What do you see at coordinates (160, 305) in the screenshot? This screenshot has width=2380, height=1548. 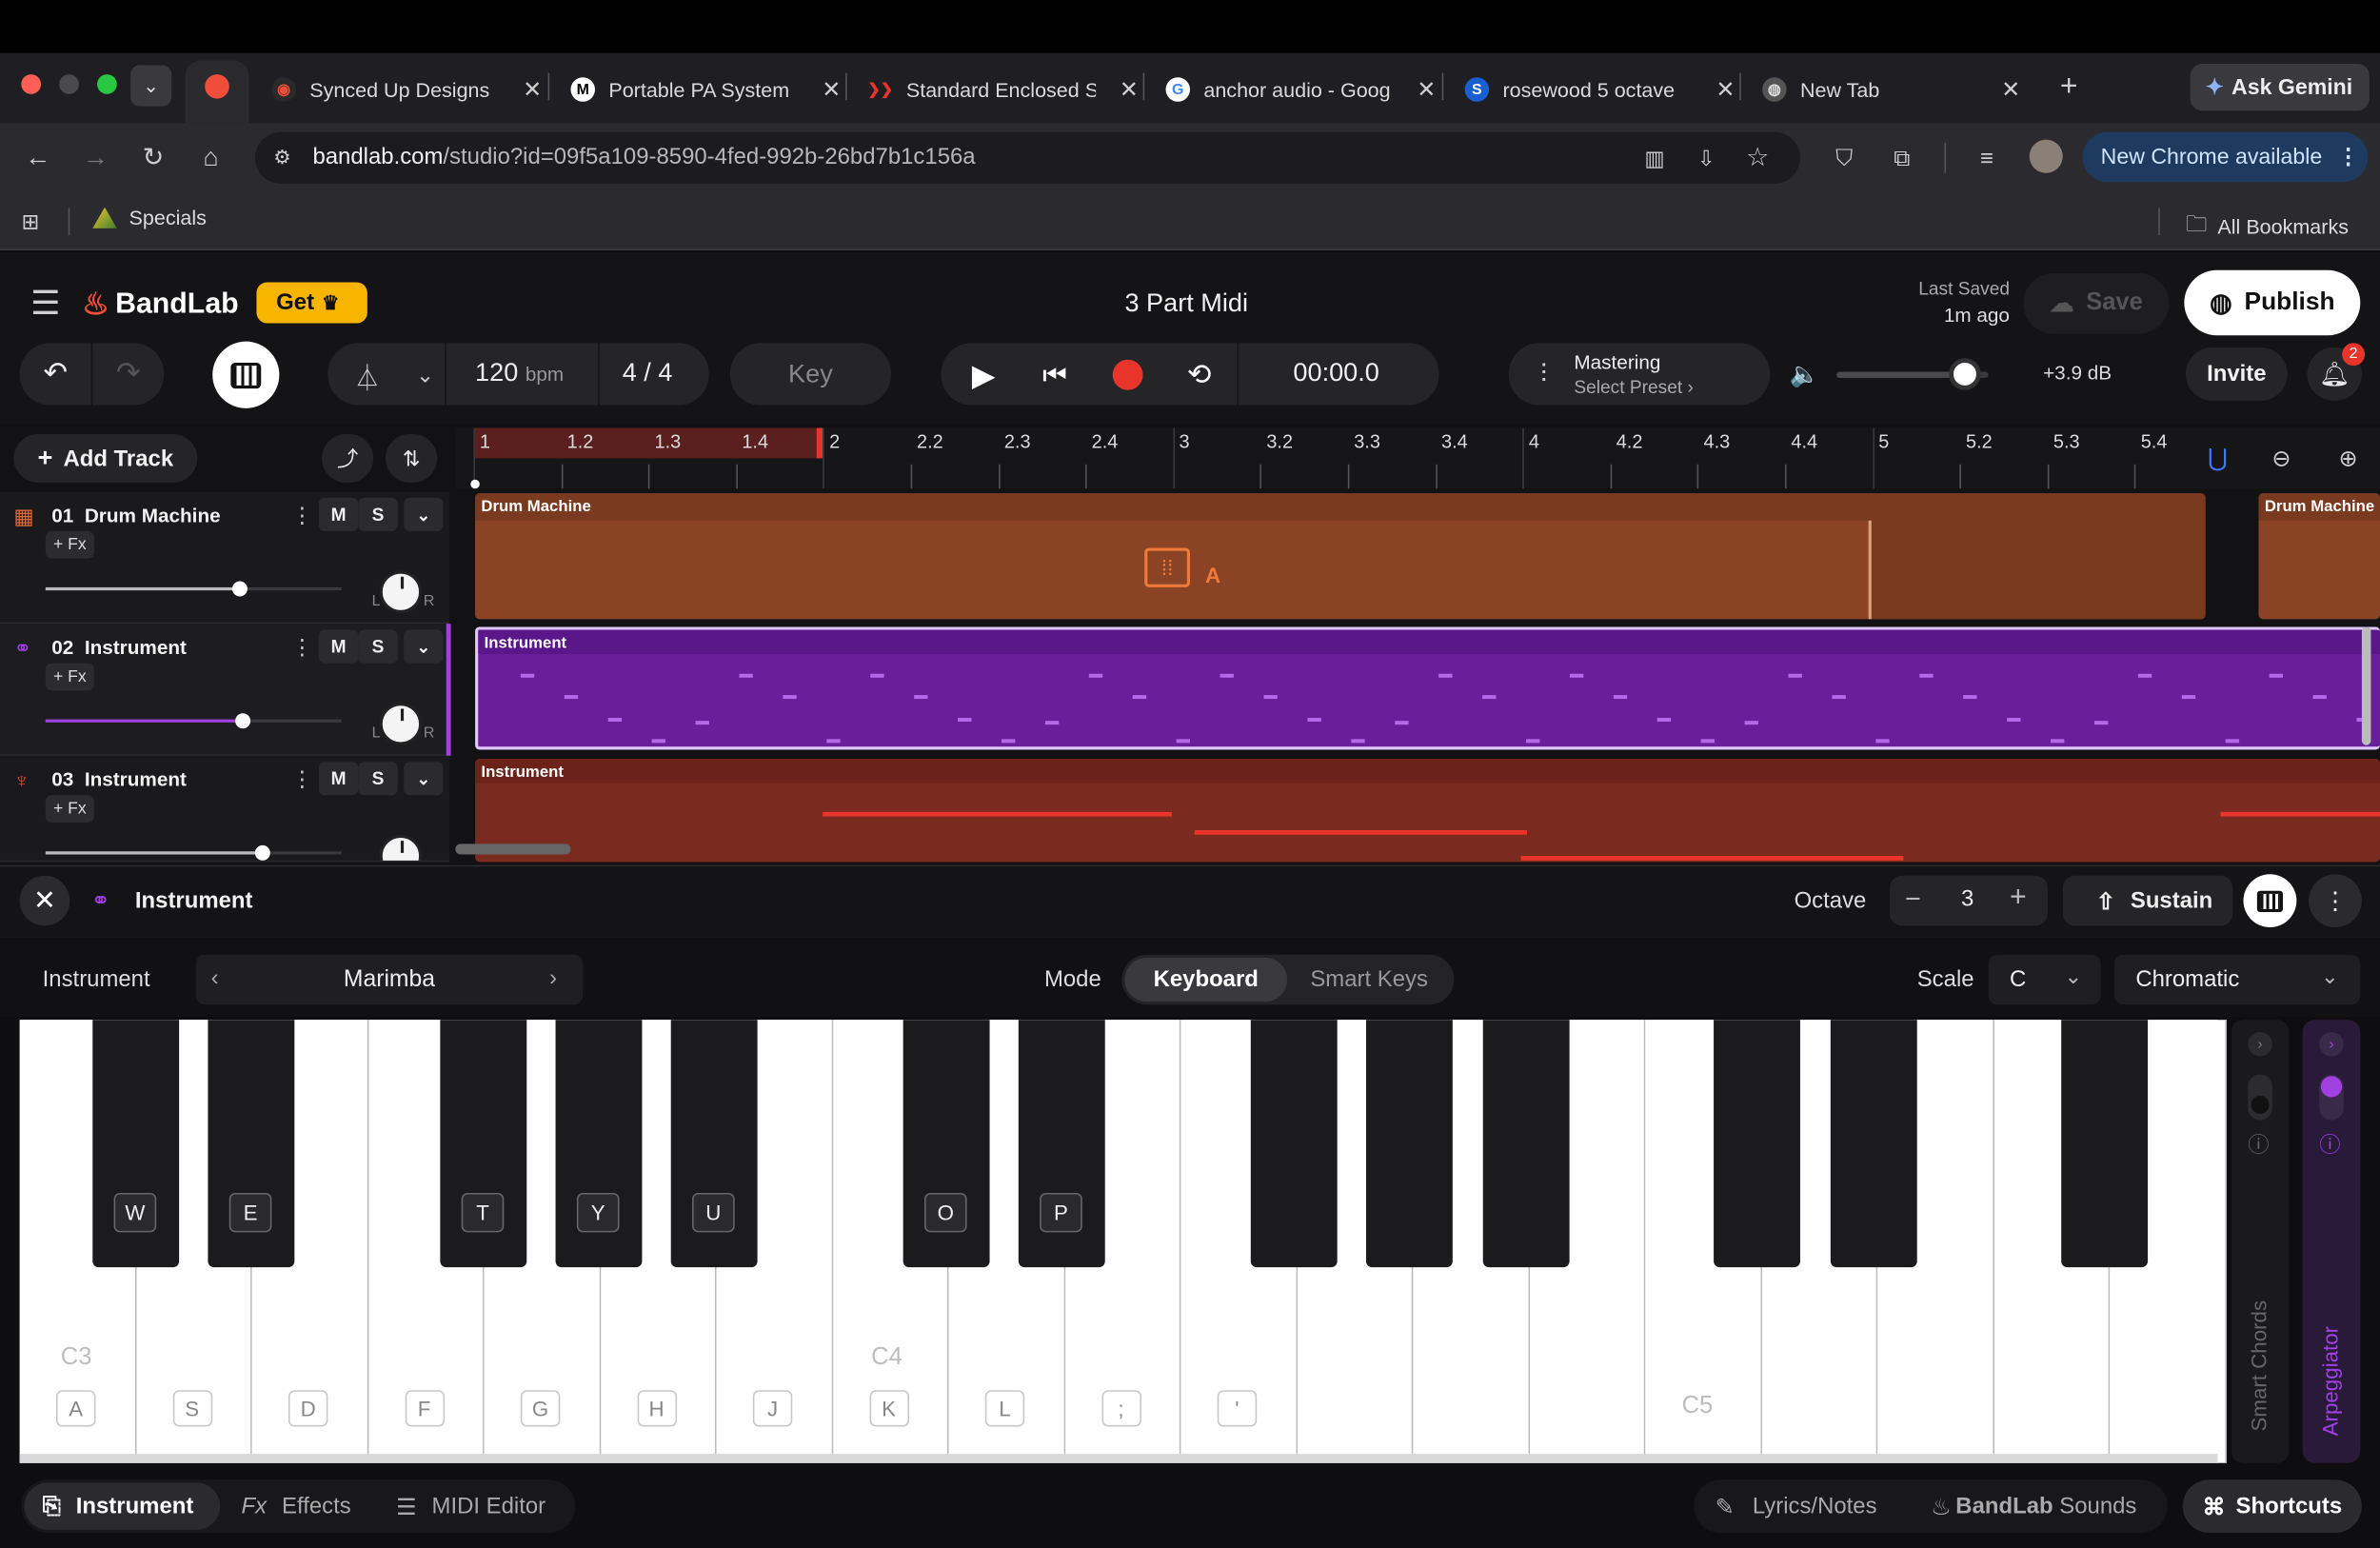 I see `bandlab-logo: ♨ BandLab` at bounding box center [160, 305].